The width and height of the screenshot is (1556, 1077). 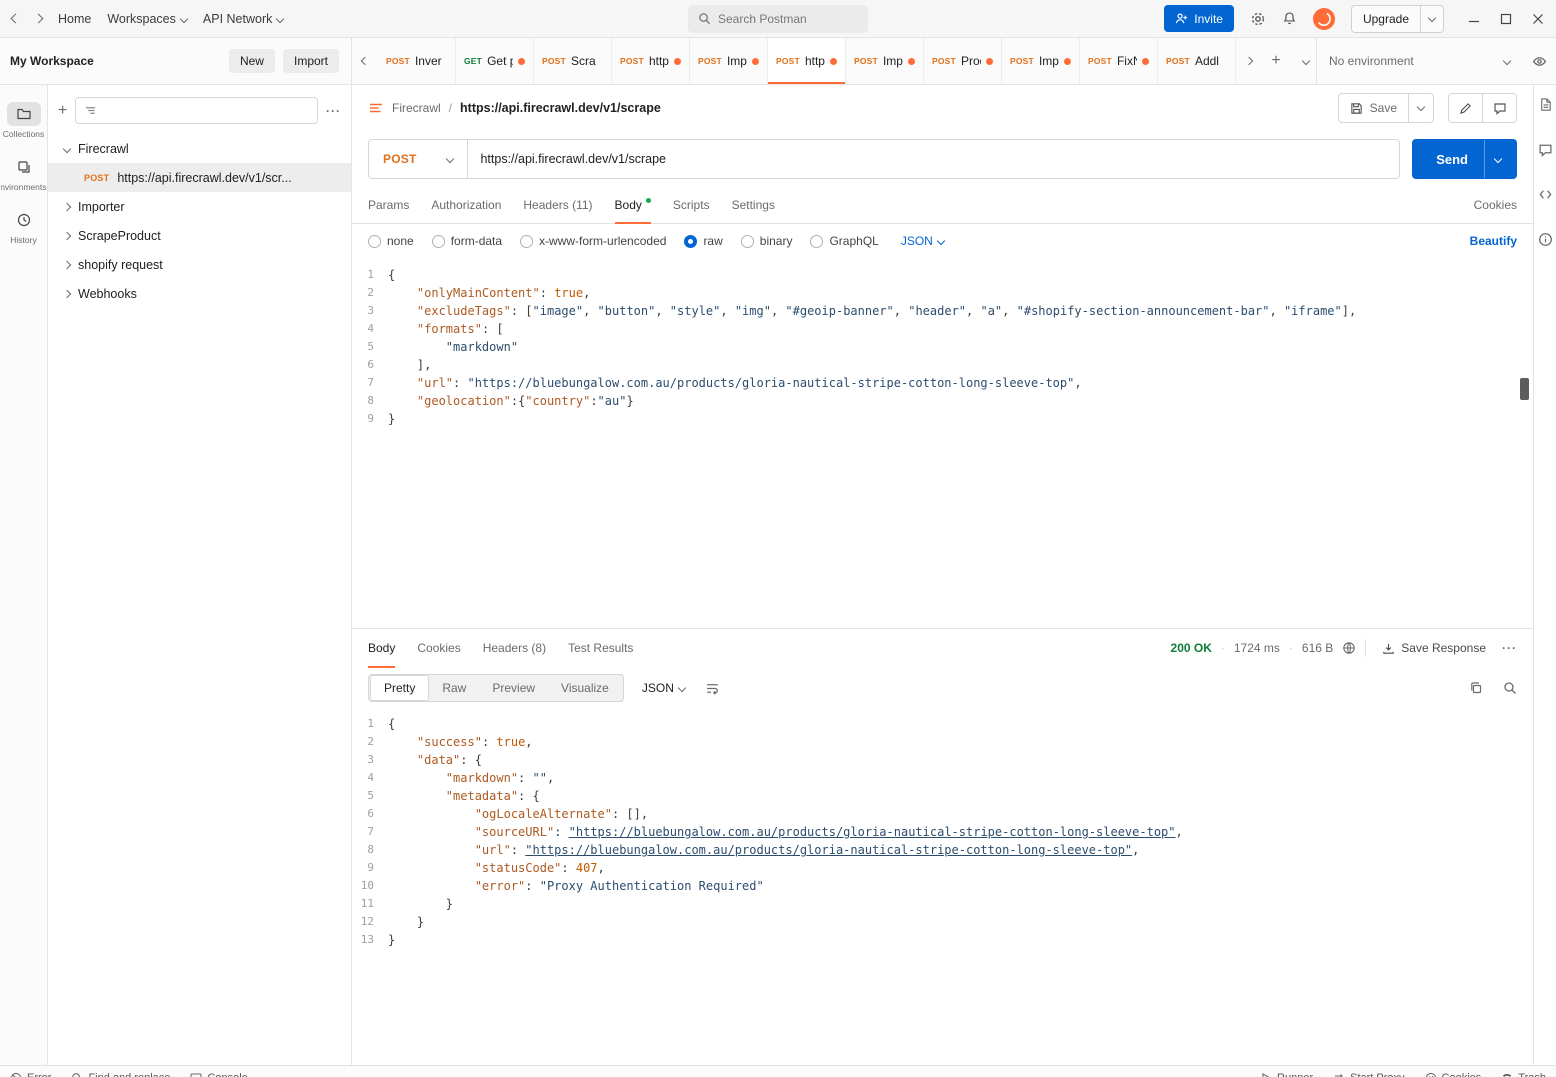 What do you see at coordinates (495, 61) in the screenshot?
I see `request-tab: GET Get p` at bounding box center [495, 61].